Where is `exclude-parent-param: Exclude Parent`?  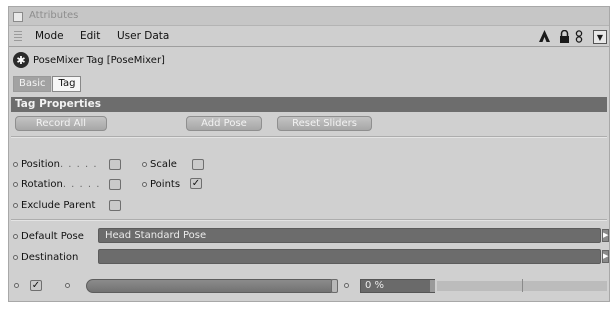
exclude-parent-param: Exclude Parent is located at coordinates (54, 205).